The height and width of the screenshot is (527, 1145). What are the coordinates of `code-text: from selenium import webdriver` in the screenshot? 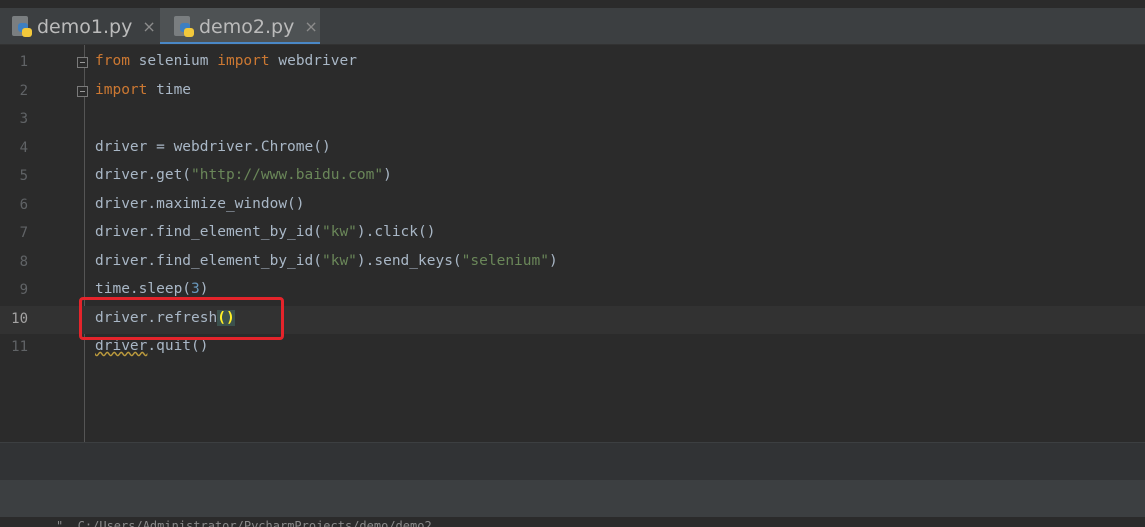 It's located at (226, 61).